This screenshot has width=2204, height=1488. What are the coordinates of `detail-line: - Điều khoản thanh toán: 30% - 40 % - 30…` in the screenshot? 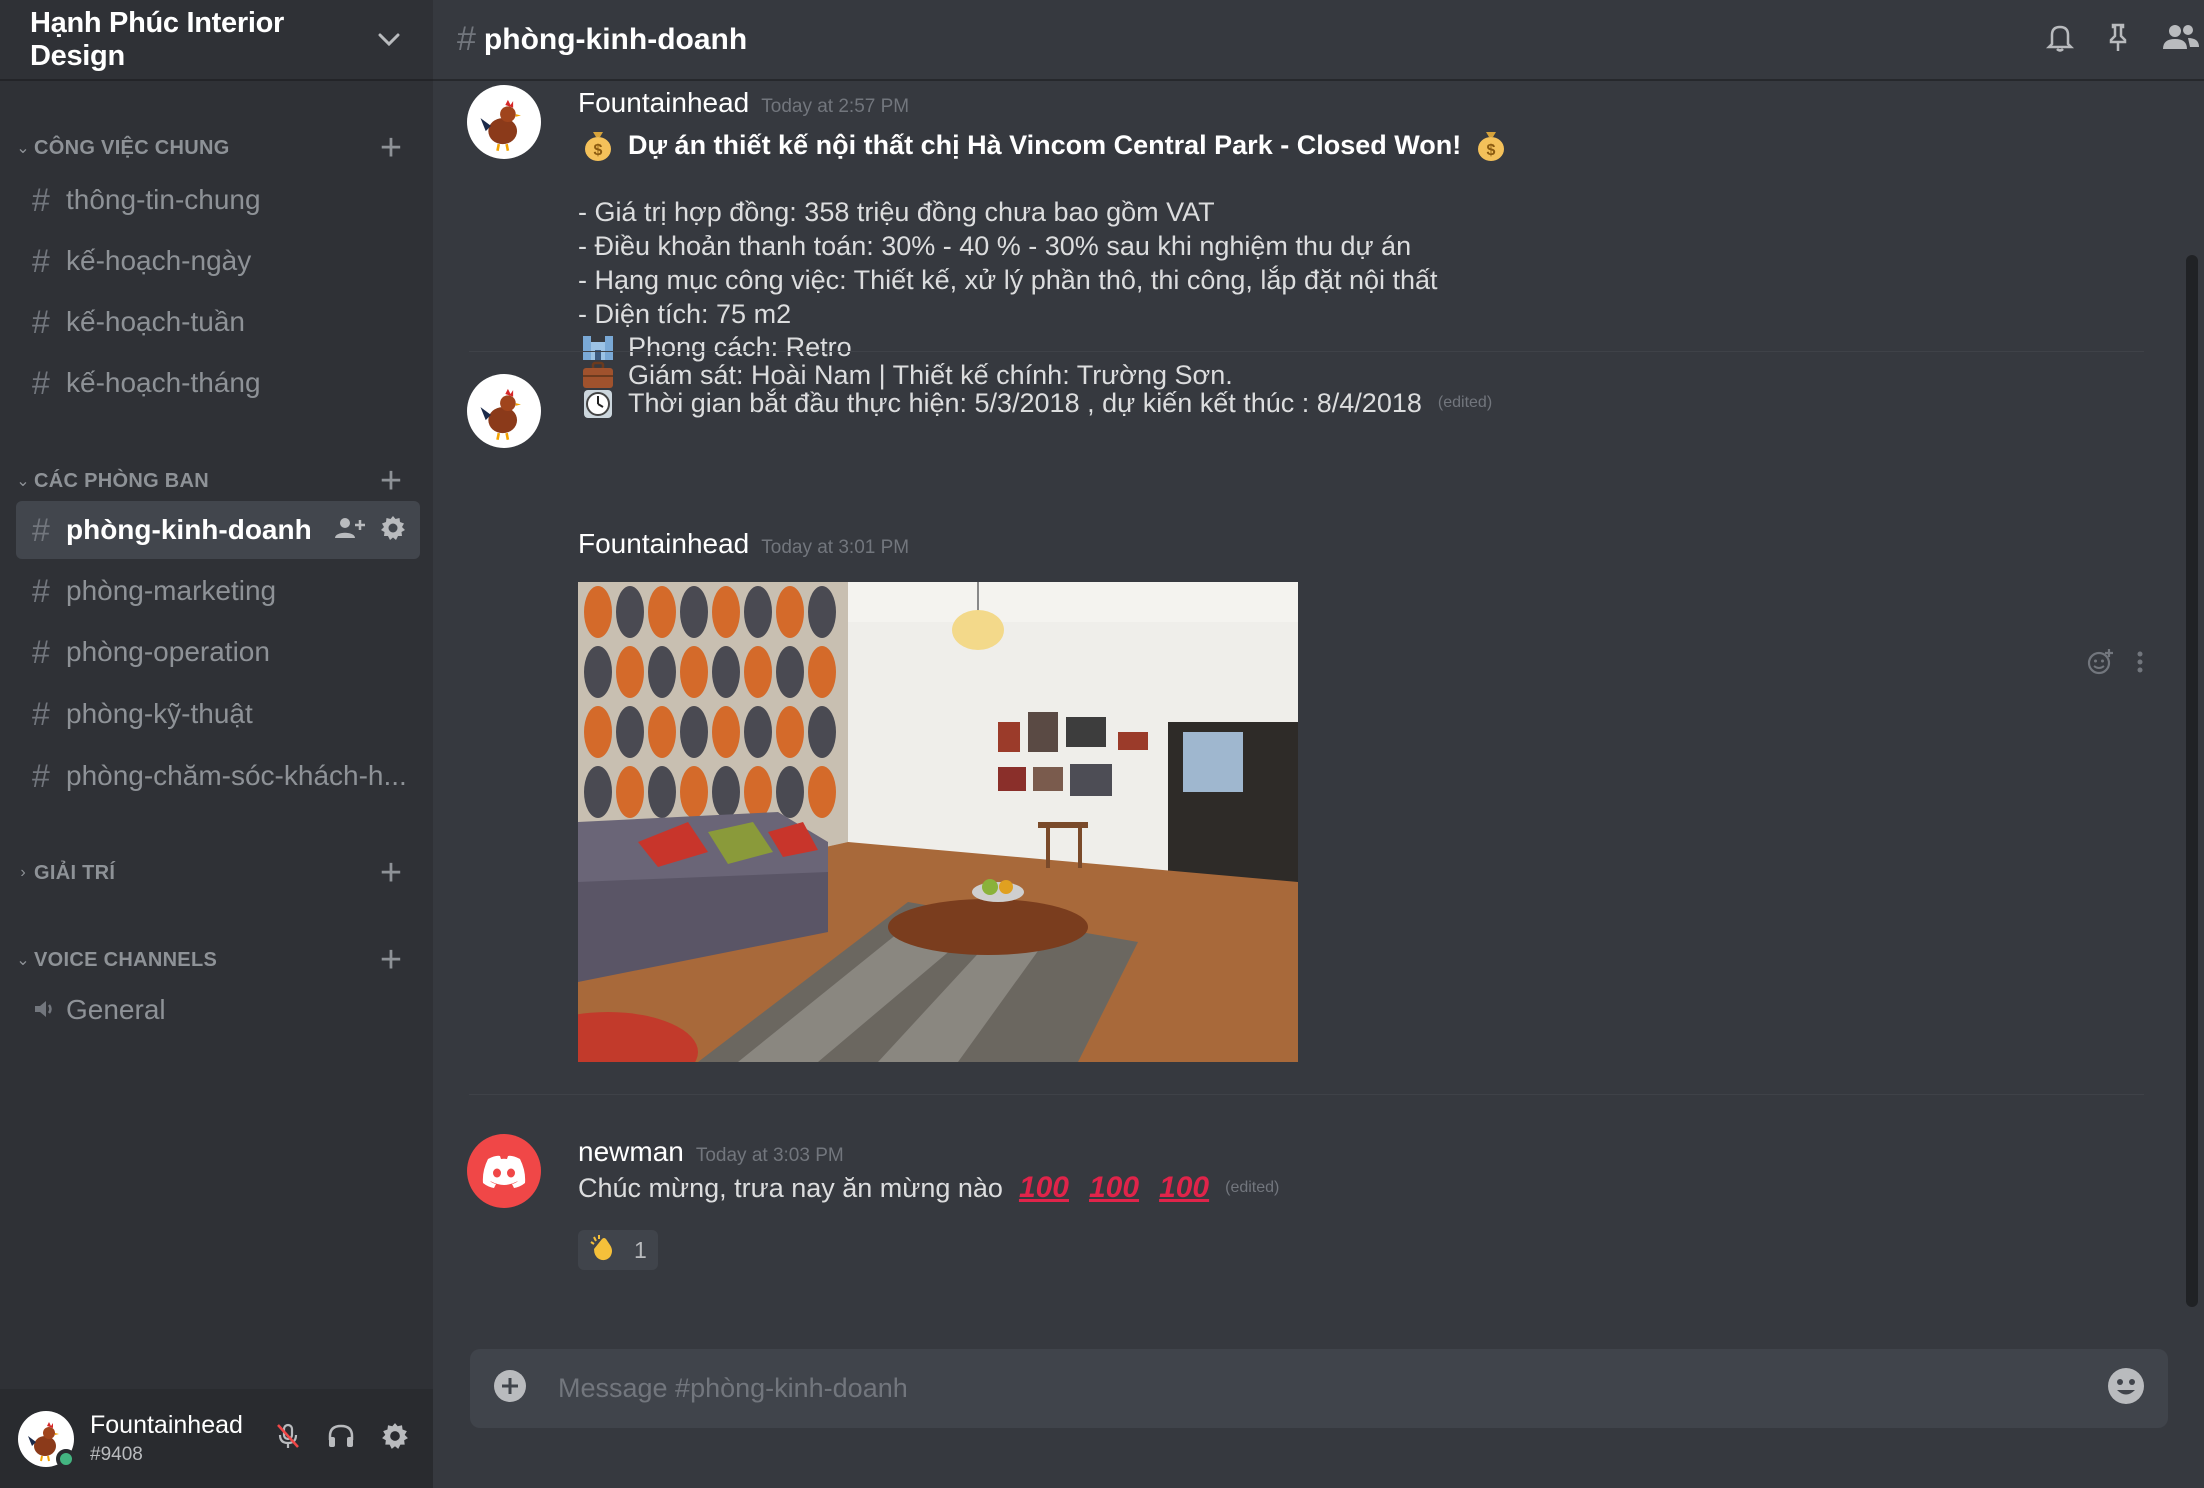 It's located at (995, 246).